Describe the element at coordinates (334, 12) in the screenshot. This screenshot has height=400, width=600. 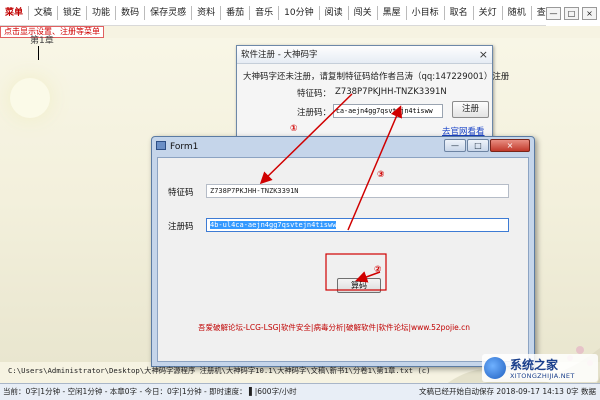
I see `menu-item: 阅读` at that location.